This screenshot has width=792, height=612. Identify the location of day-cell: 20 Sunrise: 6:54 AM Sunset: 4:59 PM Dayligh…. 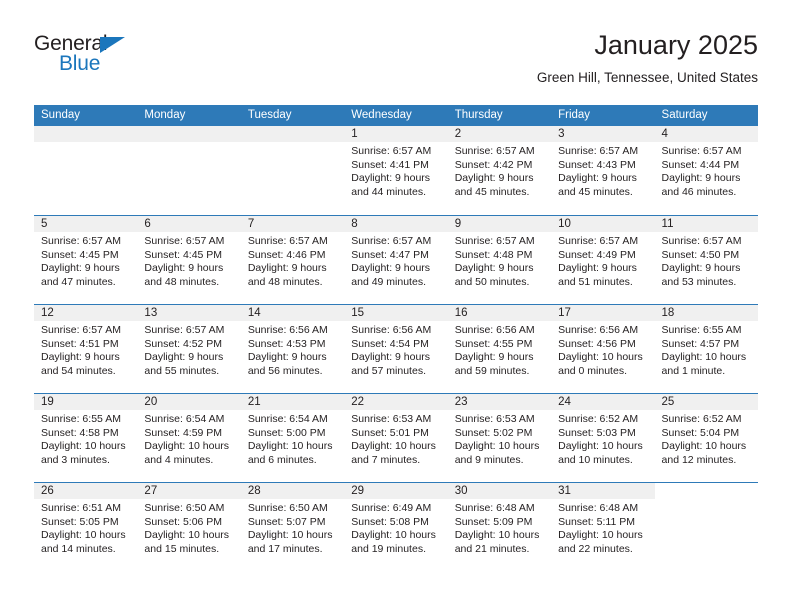
(189, 438).